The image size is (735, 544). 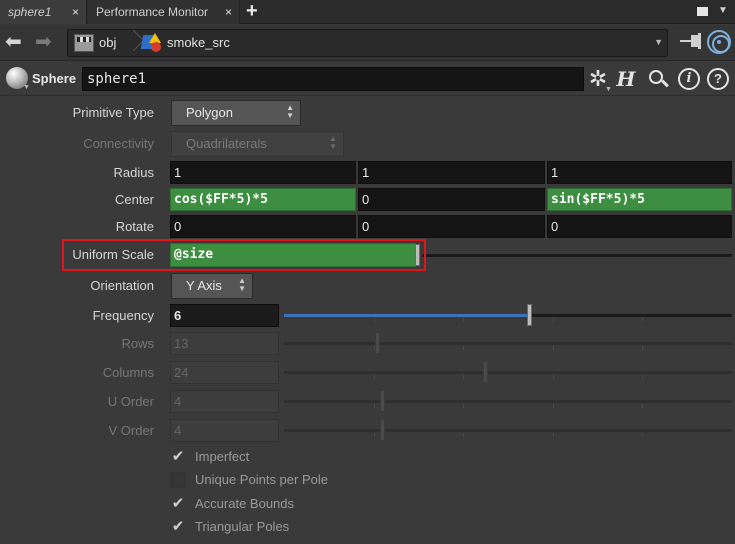 What do you see at coordinates (224, 343) in the screenshot?
I see `rows-field: 13` at bounding box center [224, 343].